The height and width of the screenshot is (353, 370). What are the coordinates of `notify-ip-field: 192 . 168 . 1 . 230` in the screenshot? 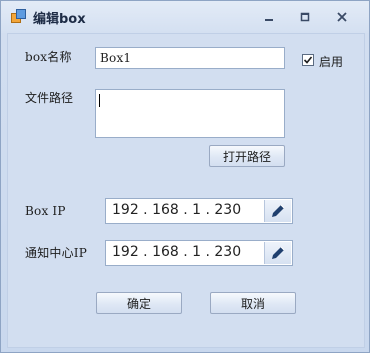 It's located at (199, 253).